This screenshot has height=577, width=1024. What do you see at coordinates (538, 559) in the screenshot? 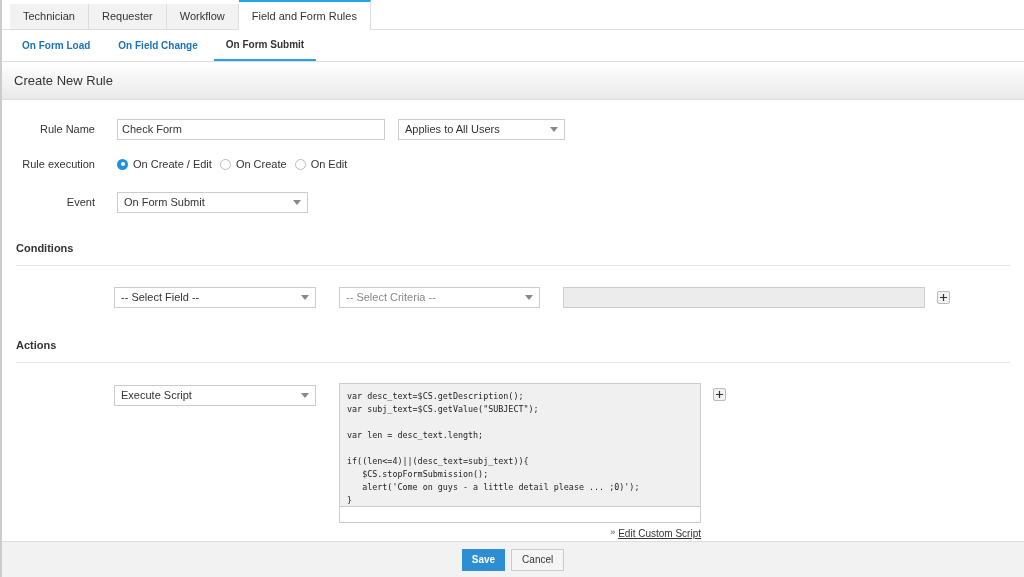
I see `cancel-button: Cancel` at bounding box center [538, 559].